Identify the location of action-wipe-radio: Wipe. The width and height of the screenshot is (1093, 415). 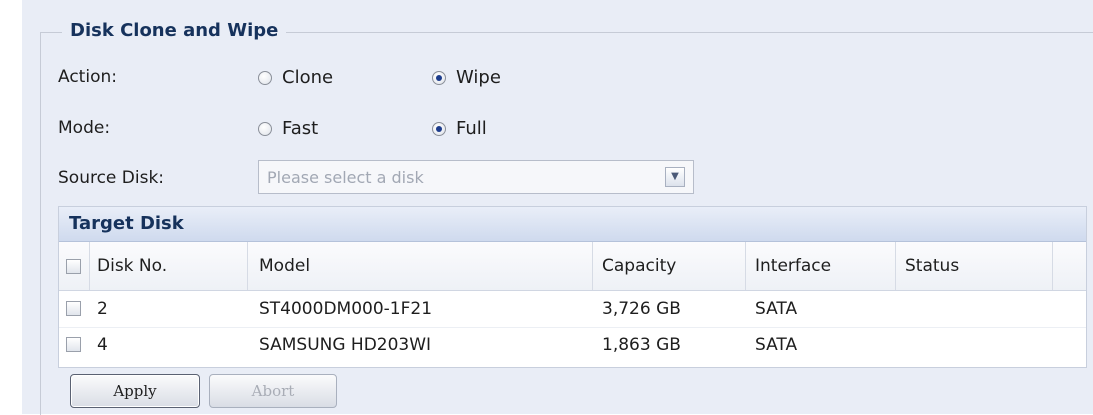
(466, 77).